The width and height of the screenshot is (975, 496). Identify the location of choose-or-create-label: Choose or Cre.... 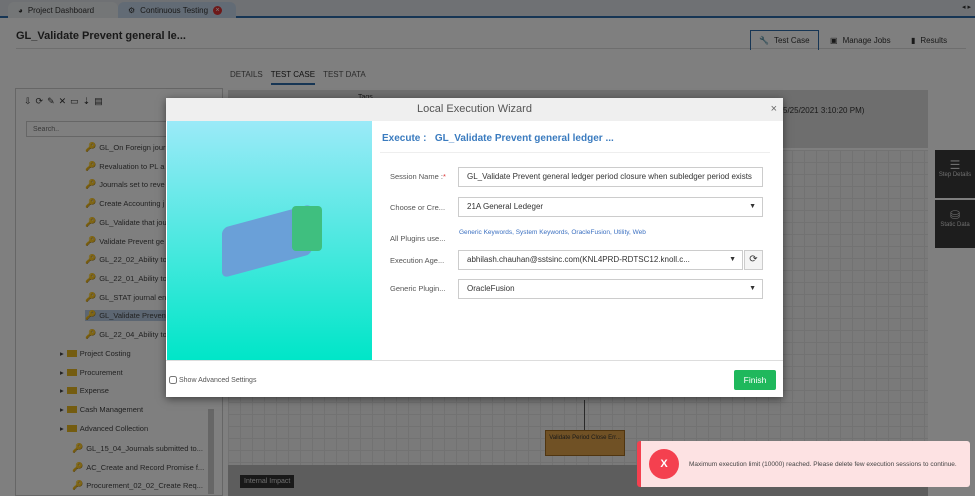
(418, 207).